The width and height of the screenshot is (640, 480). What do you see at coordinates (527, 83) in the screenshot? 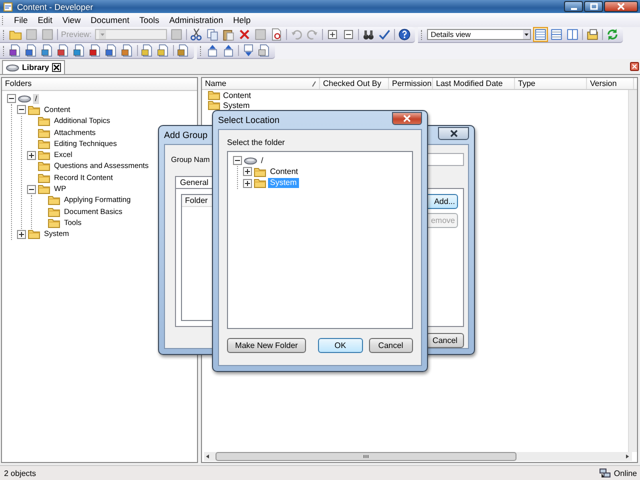
I see `column-header: Type` at bounding box center [527, 83].